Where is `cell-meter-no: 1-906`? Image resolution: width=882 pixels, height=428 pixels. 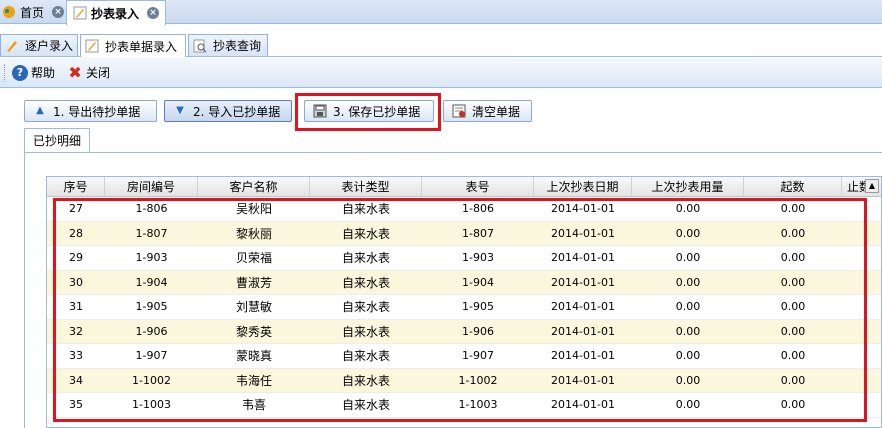
cell-meter-no: 1-906 is located at coordinates (478, 331).